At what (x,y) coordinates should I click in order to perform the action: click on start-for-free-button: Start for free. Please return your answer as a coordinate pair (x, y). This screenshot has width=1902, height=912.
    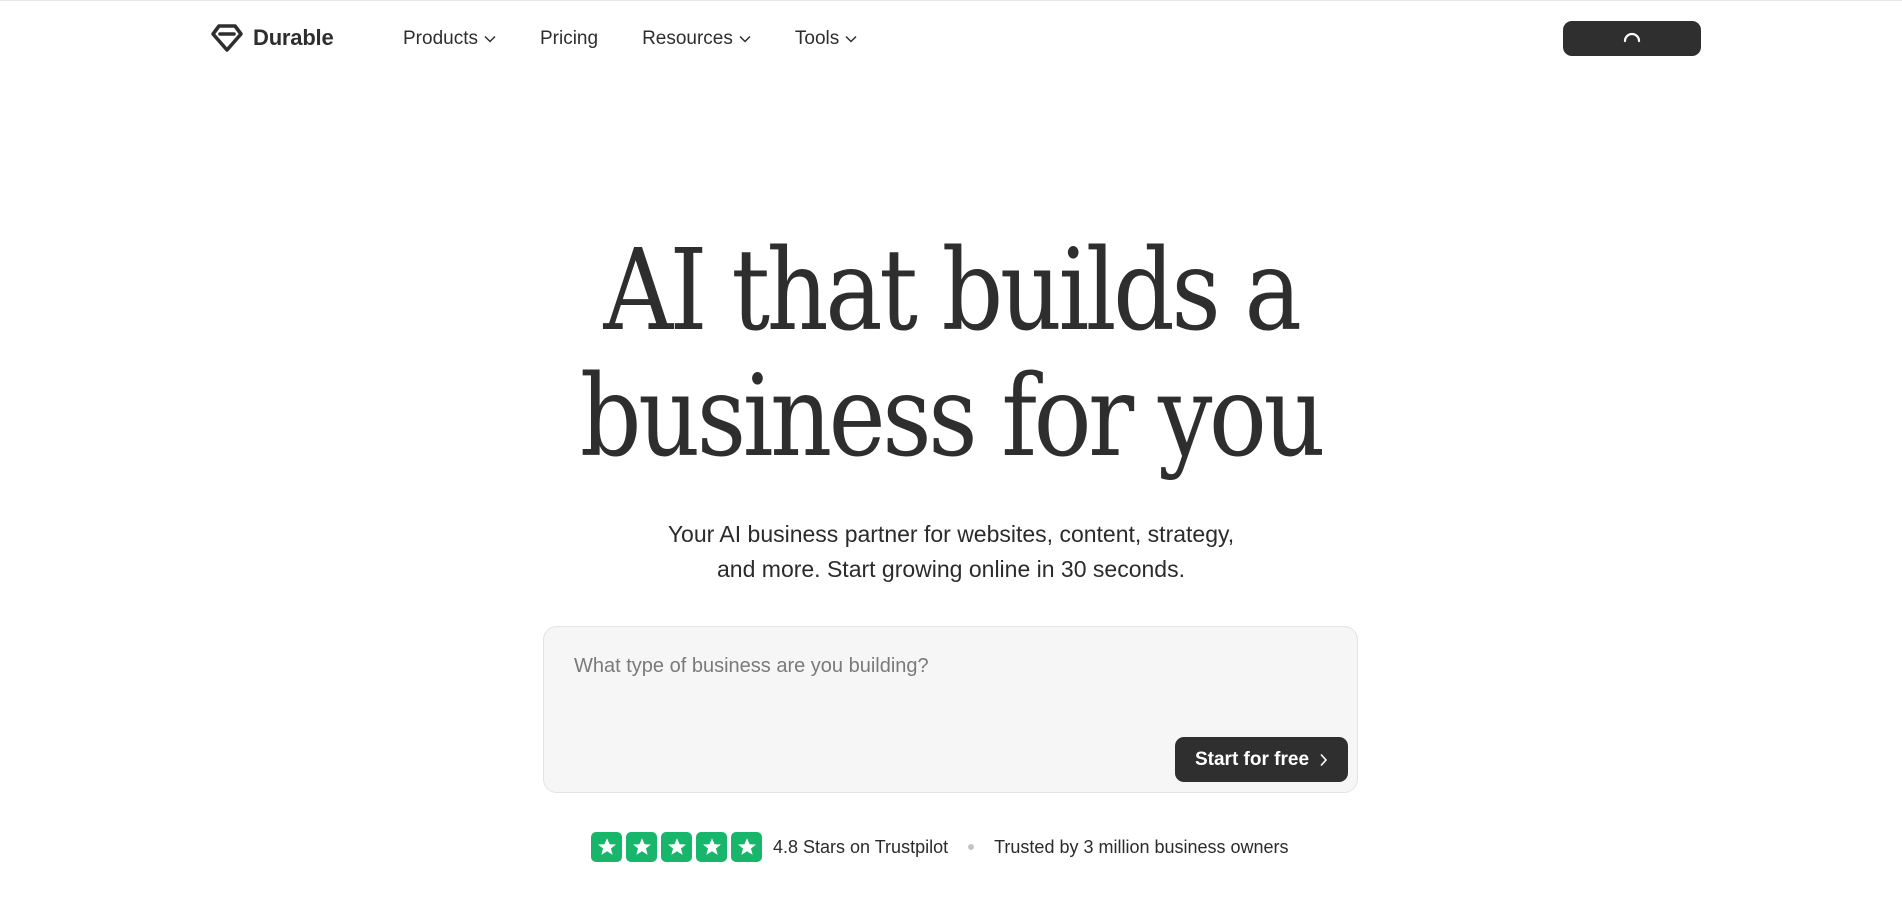
    Looking at the image, I should click on (1261, 759).